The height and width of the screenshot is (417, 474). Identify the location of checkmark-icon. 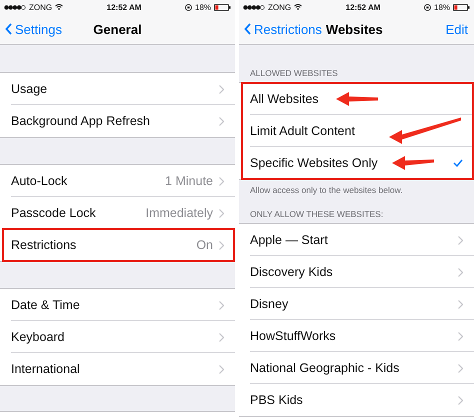
(458, 163).